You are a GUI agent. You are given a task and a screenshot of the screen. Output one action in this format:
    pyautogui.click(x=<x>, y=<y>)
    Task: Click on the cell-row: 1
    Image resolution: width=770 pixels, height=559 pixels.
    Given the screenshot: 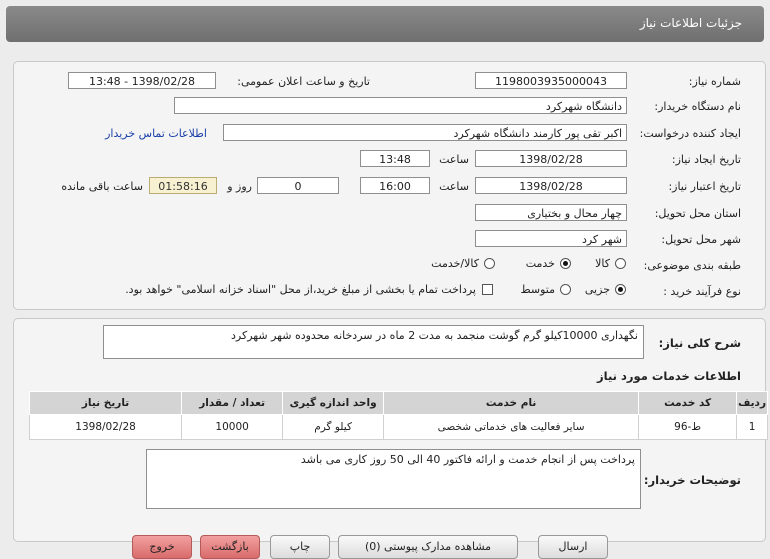 What is the action you would take?
    pyautogui.click(x=752, y=427)
    